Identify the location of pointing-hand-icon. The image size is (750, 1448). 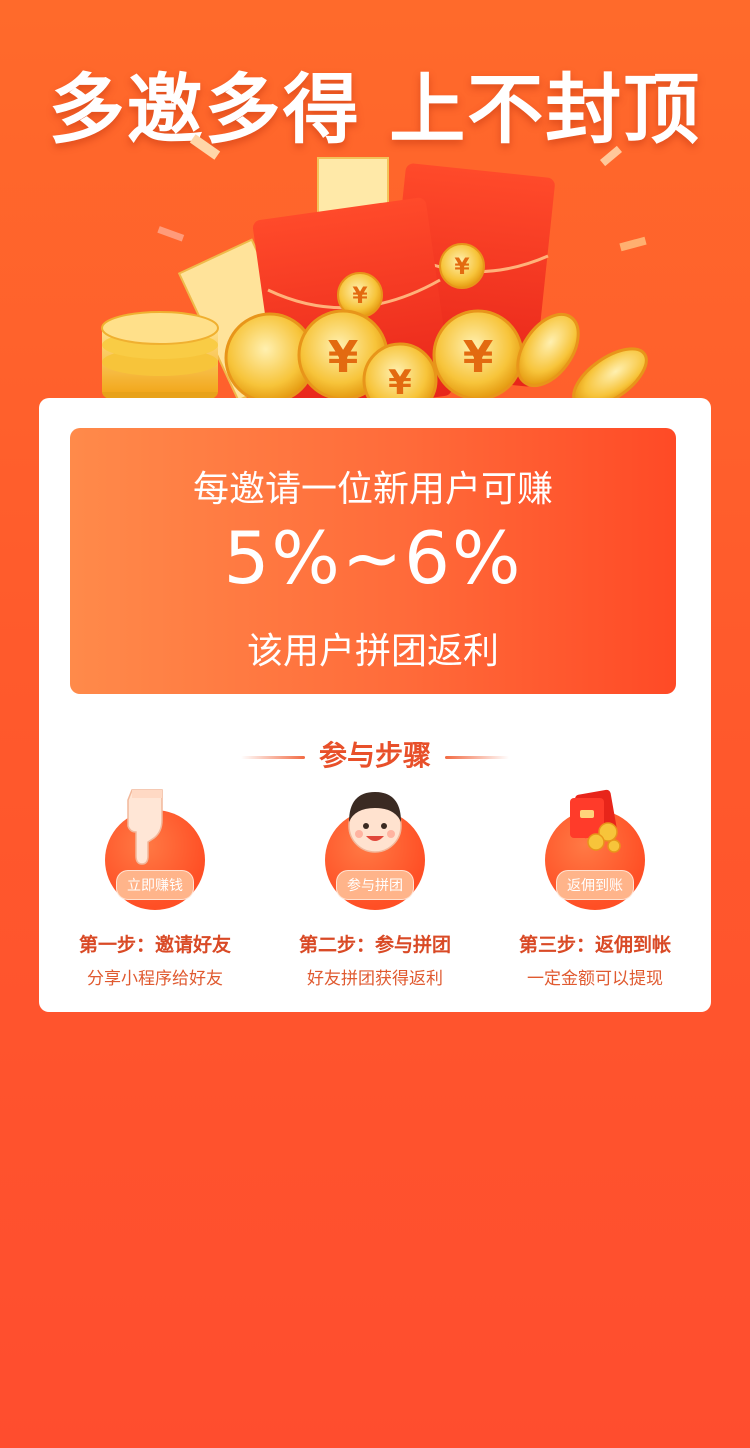
(145, 827).